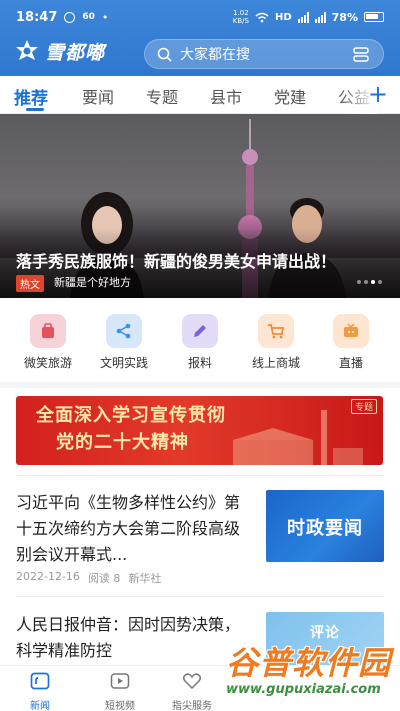  I want to click on nav-label: 短视频, so click(120, 706).